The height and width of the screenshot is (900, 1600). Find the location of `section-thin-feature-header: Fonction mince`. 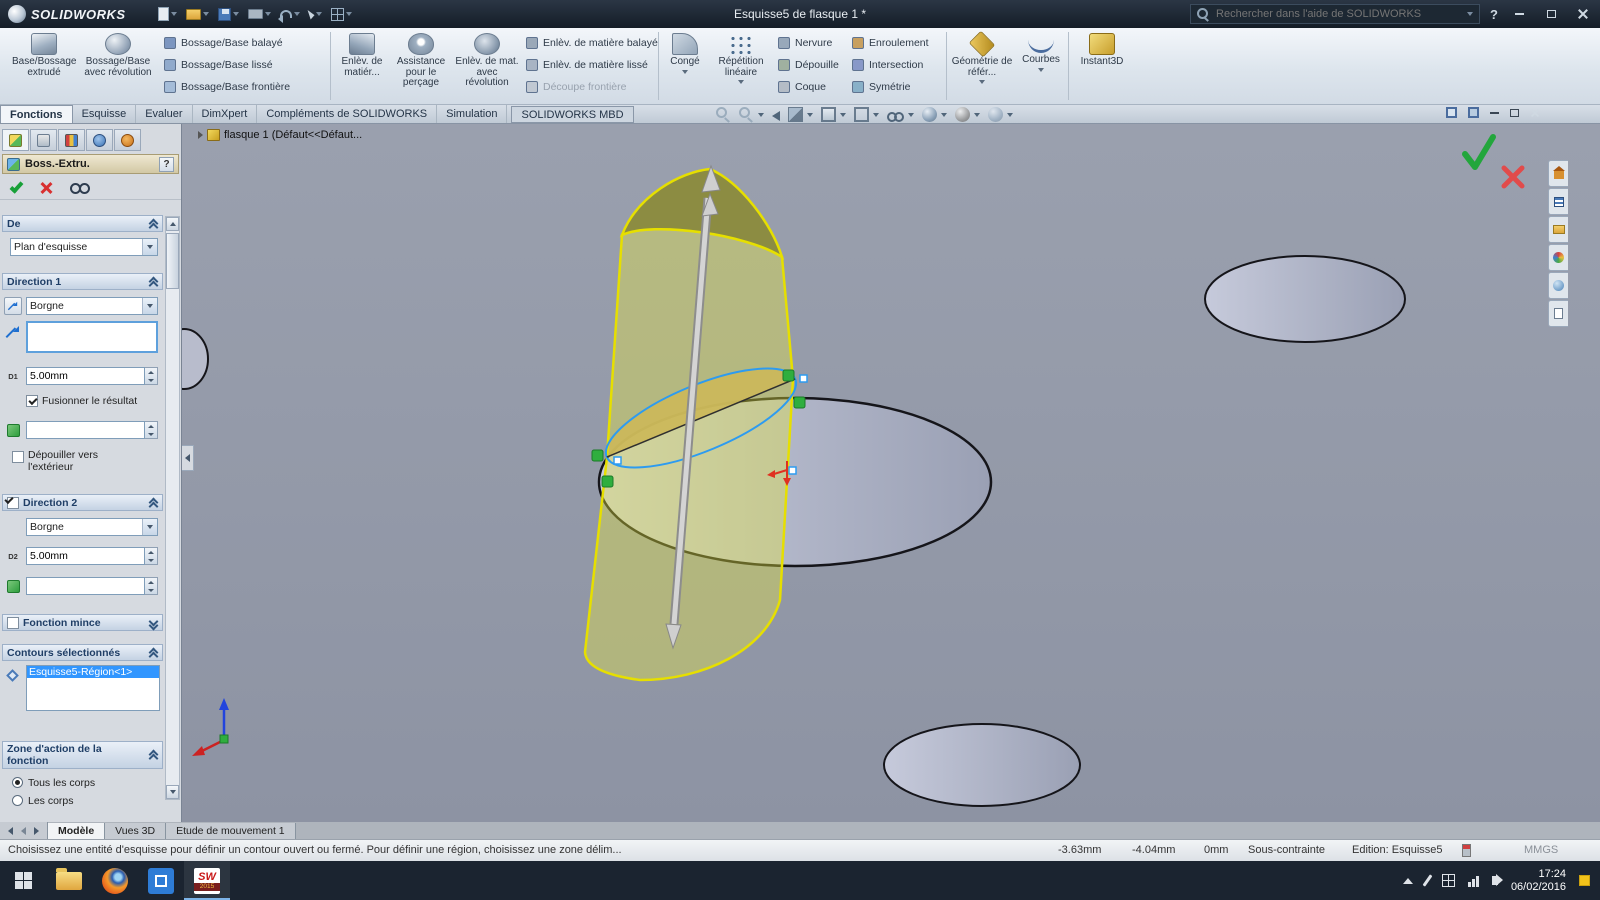

section-thin-feature-header: Fonction mince is located at coordinates (82, 622).